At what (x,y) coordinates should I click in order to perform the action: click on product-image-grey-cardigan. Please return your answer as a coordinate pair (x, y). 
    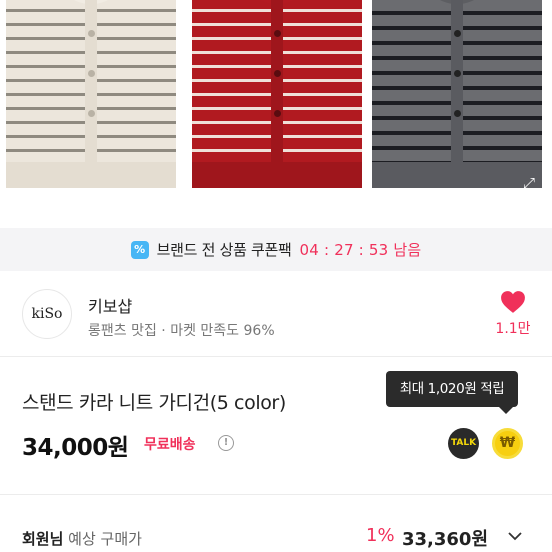
    Looking at the image, I should click on (457, 94).